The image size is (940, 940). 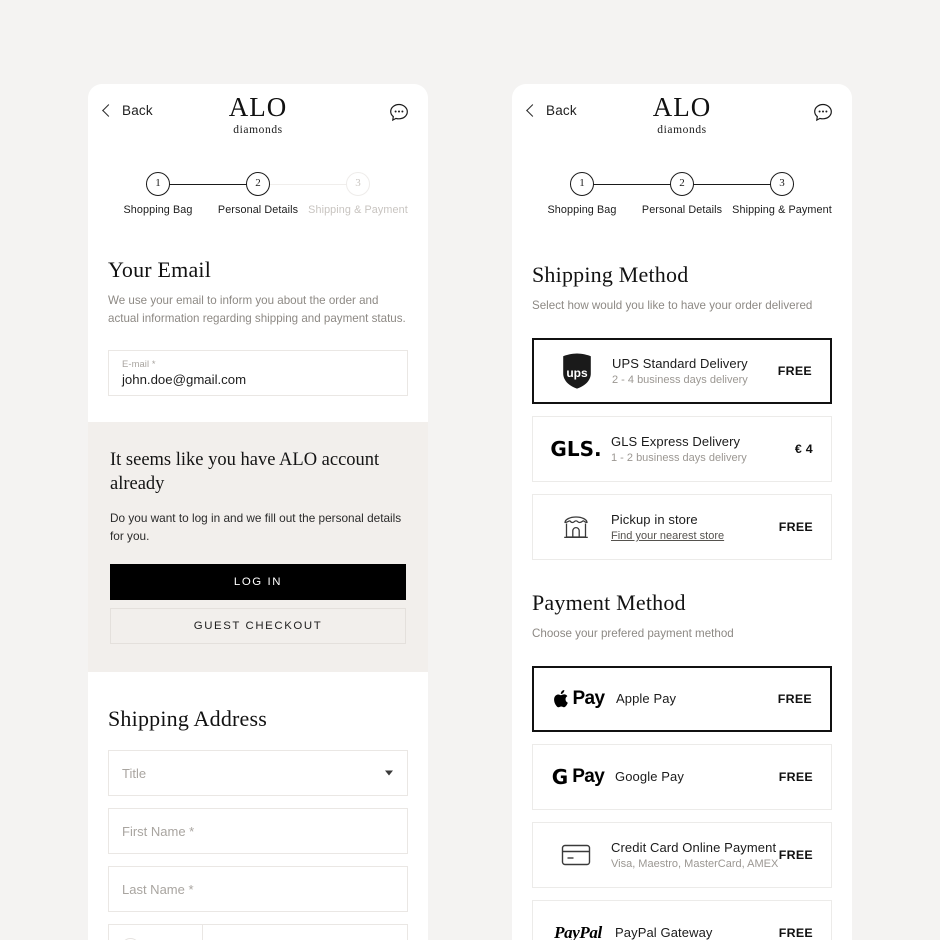 What do you see at coordinates (610, 274) in the screenshot?
I see `shipping-method-title: Shipping Method` at bounding box center [610, 274].